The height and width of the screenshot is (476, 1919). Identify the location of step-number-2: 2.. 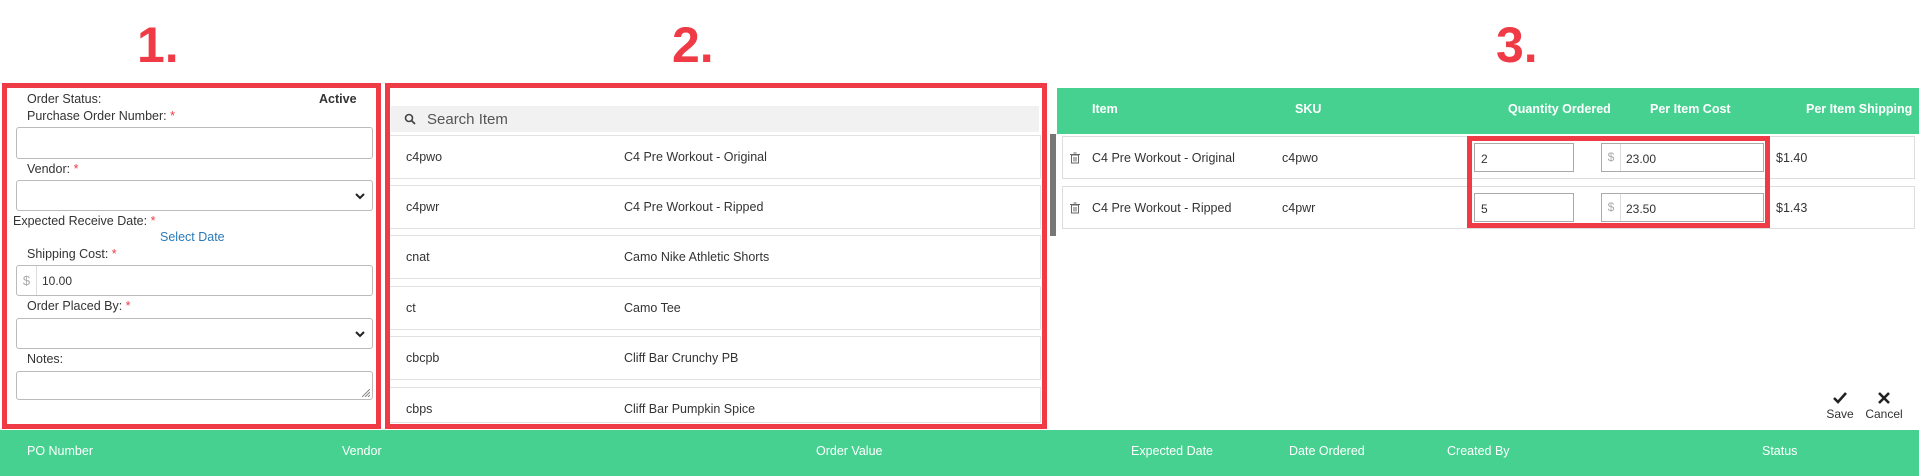
(693, 45).